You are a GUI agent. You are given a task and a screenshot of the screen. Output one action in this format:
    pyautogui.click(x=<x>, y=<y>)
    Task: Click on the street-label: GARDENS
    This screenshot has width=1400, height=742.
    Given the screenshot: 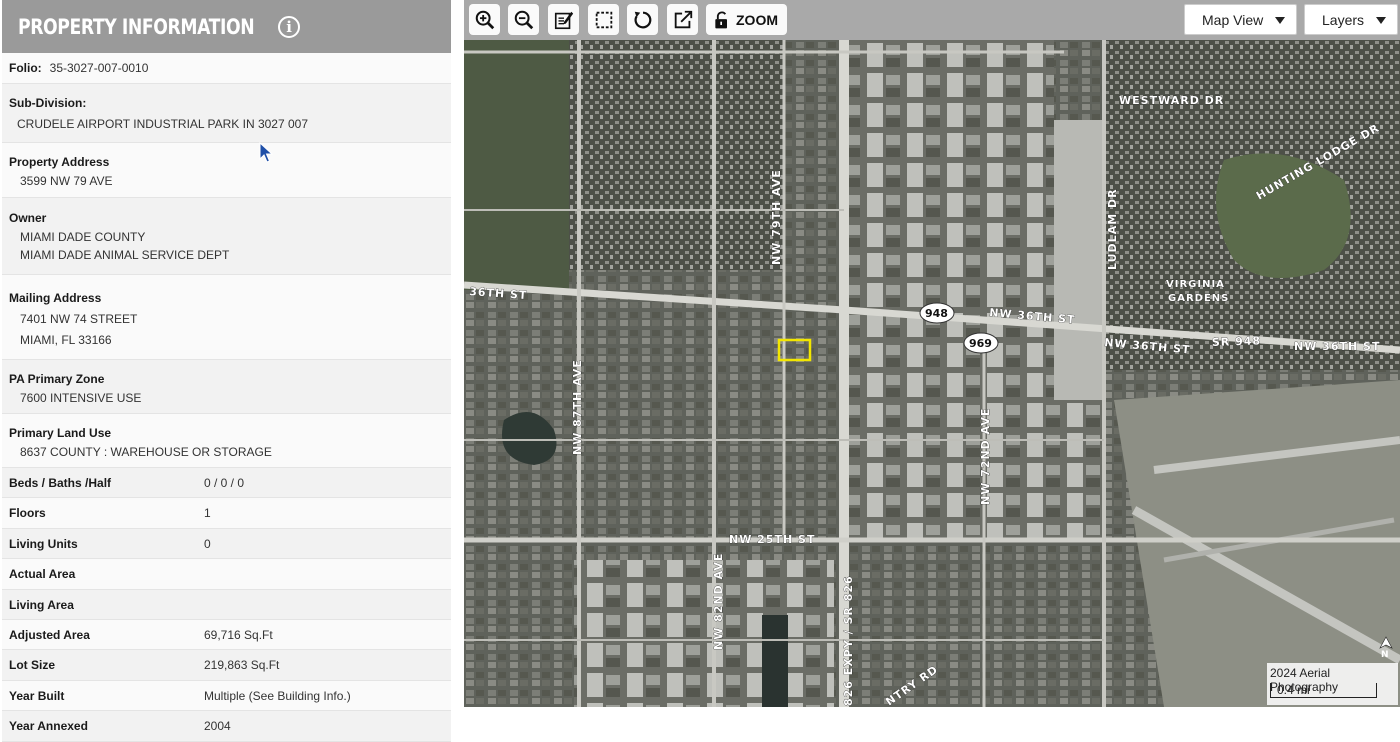 What is the action you would take?
    pyautogui.click(x=1198, y=298)
    